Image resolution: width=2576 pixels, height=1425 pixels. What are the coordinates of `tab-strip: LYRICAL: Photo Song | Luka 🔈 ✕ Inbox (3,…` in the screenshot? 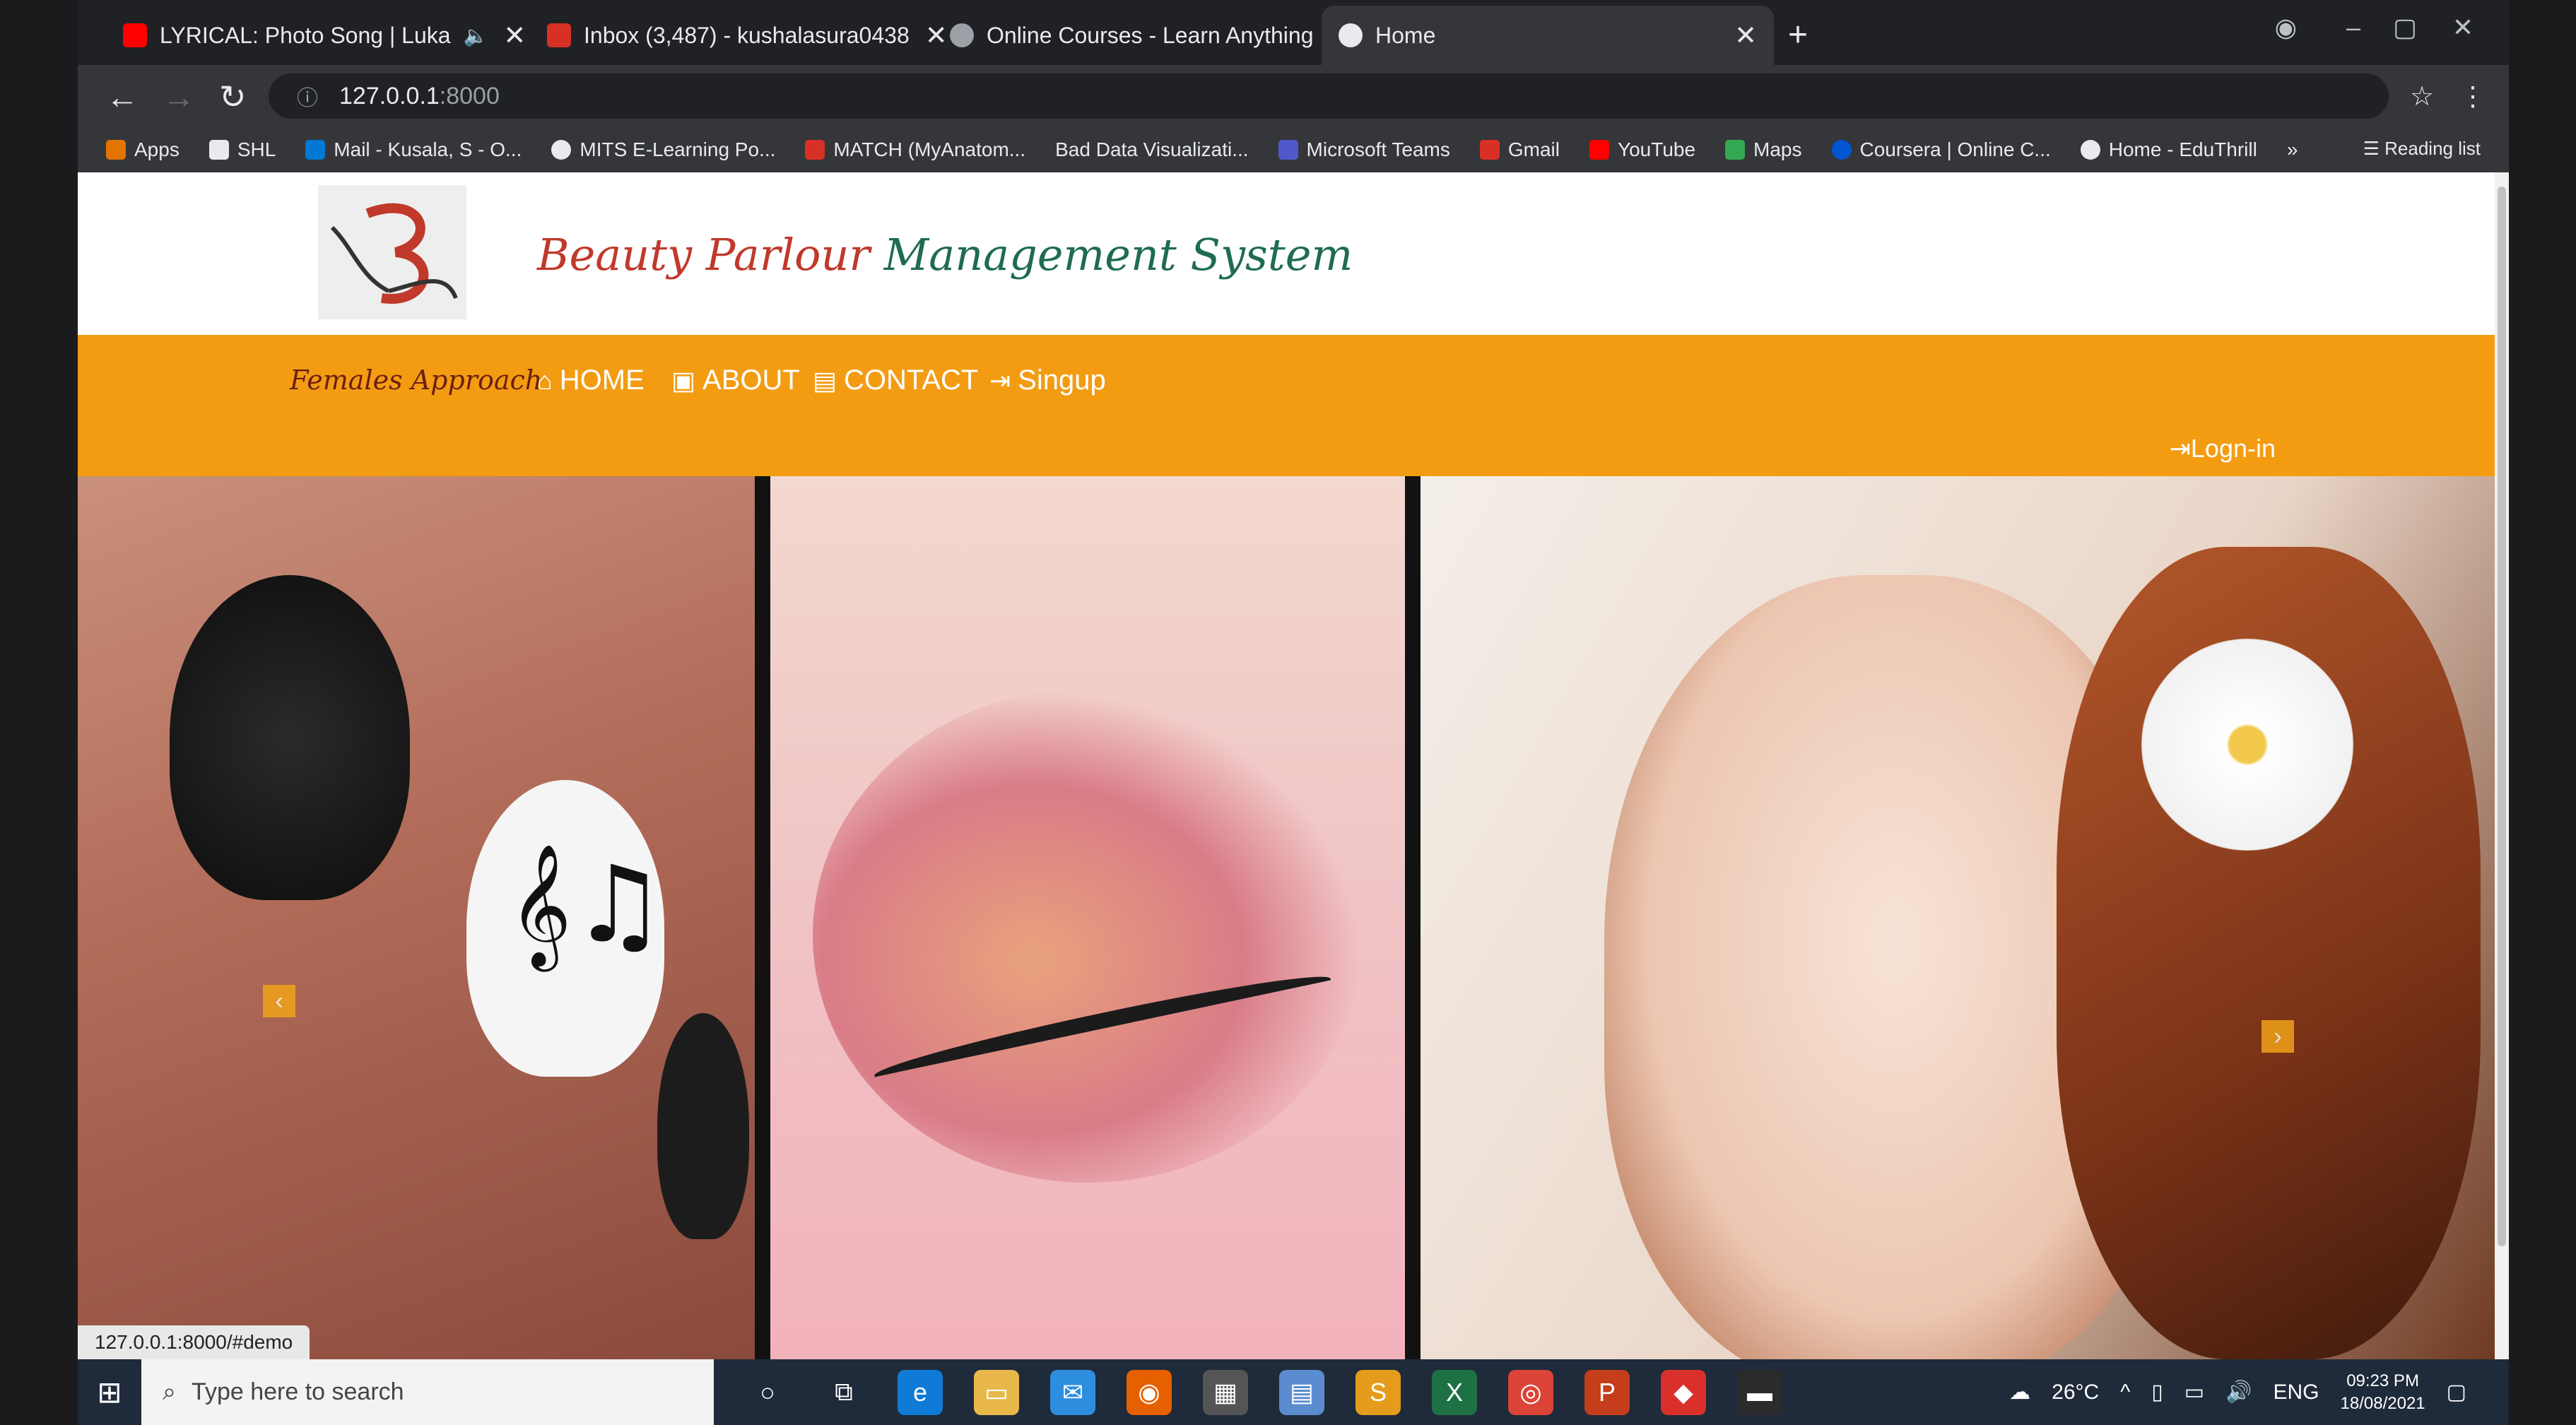 It's located at (1293, 32).